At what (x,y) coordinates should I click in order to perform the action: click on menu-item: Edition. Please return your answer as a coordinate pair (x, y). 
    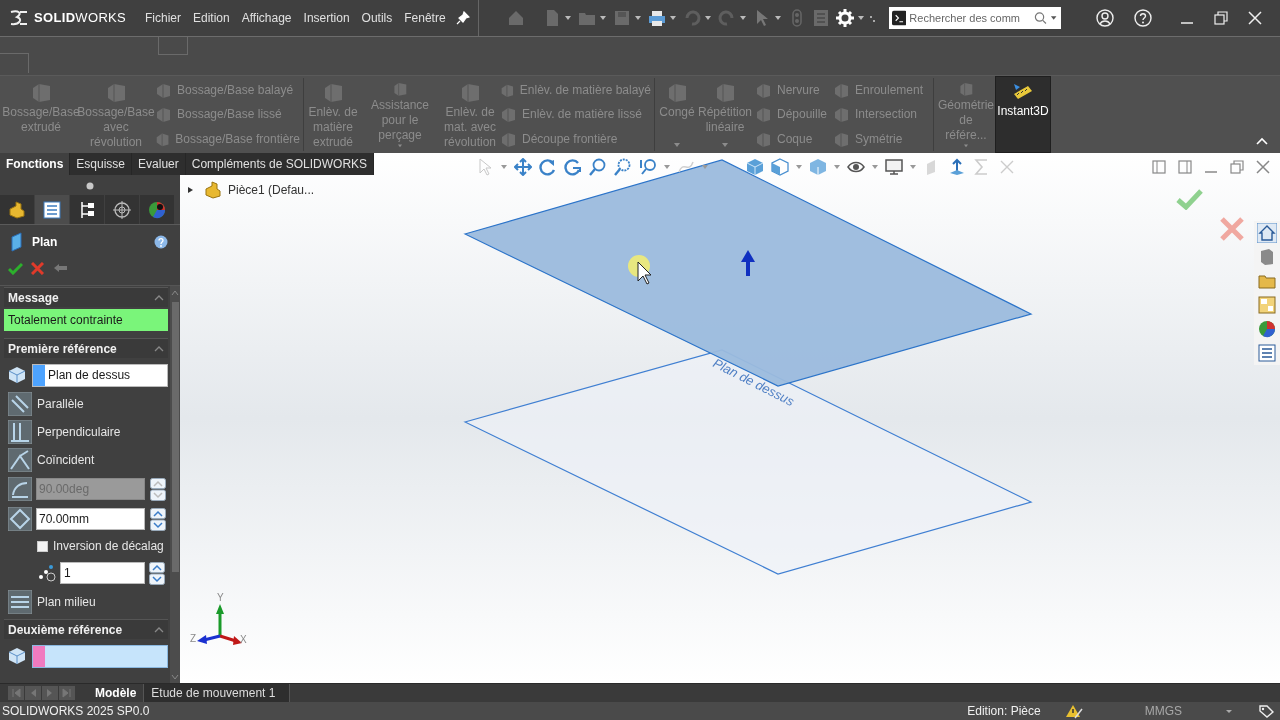
    Looking at the image, I should click on (211, 18).